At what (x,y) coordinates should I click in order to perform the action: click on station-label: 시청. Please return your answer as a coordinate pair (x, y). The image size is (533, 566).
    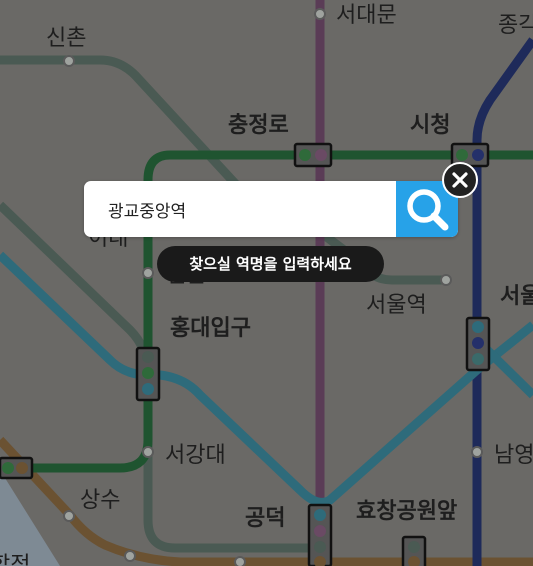
    Looking at the image, I should click on (430, 125).